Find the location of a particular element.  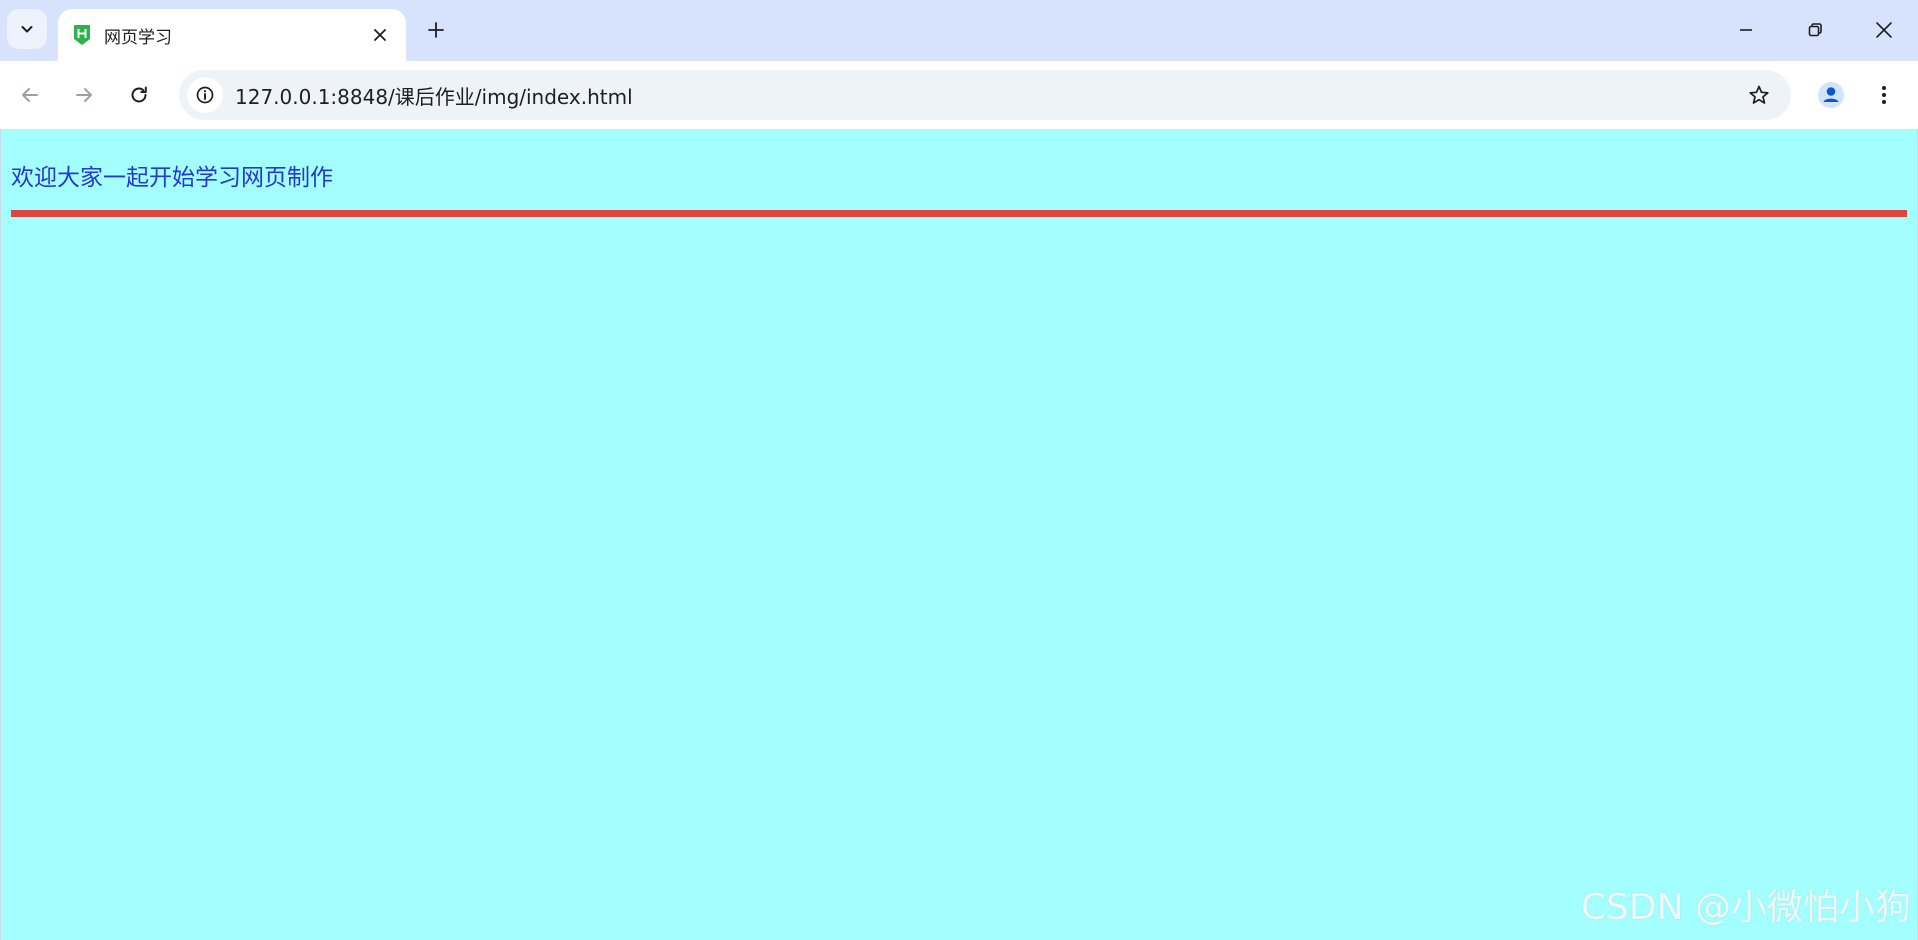

tab-strip: 网页学习 is located at coordinates (959, 30).